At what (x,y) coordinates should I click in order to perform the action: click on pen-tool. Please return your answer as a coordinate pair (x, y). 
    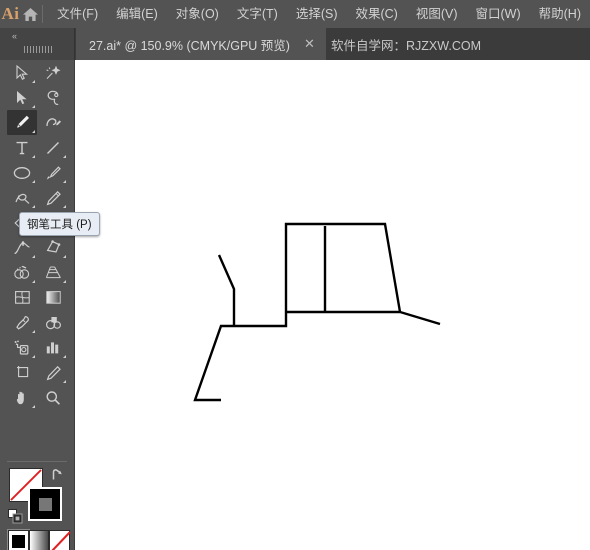
    Looking at the image, I should click on (22, 122).